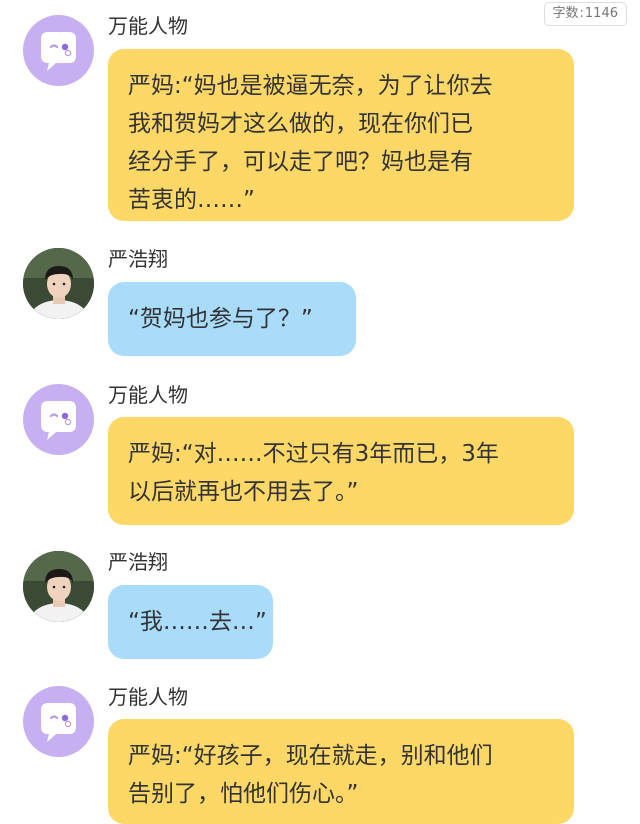 The width and height of the screenshot is (640, 824). I want to click on word-count-label: 字数, so click(565, 13).